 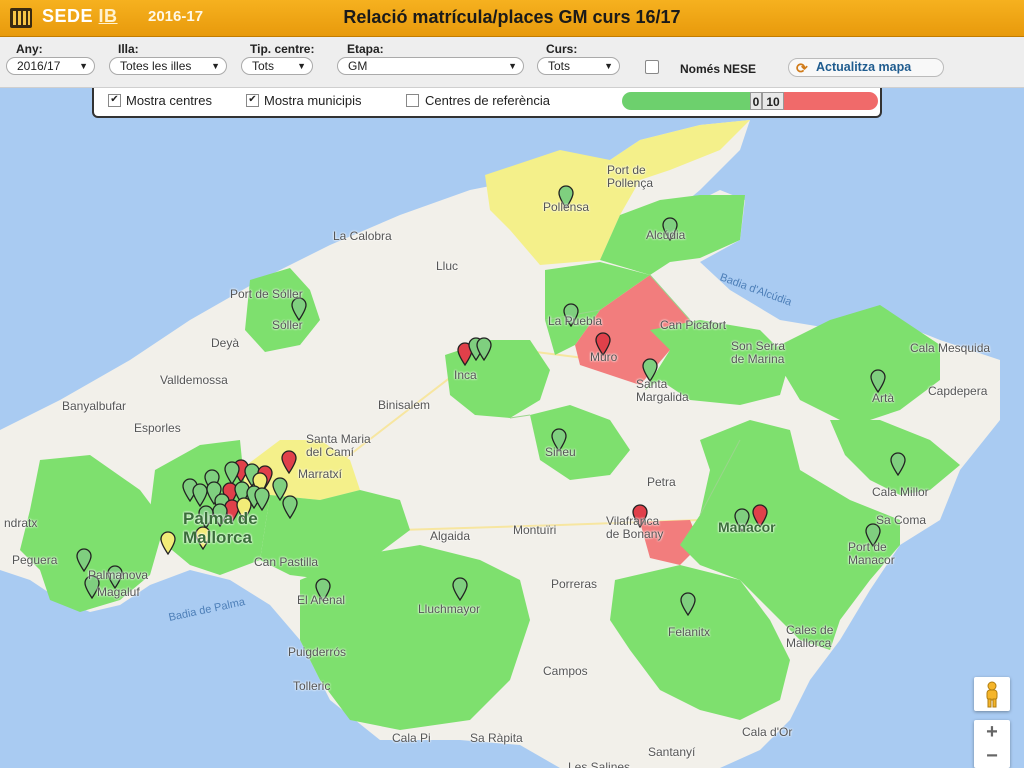 I want to click on any-label: Any:, so click(x=29, y=49).